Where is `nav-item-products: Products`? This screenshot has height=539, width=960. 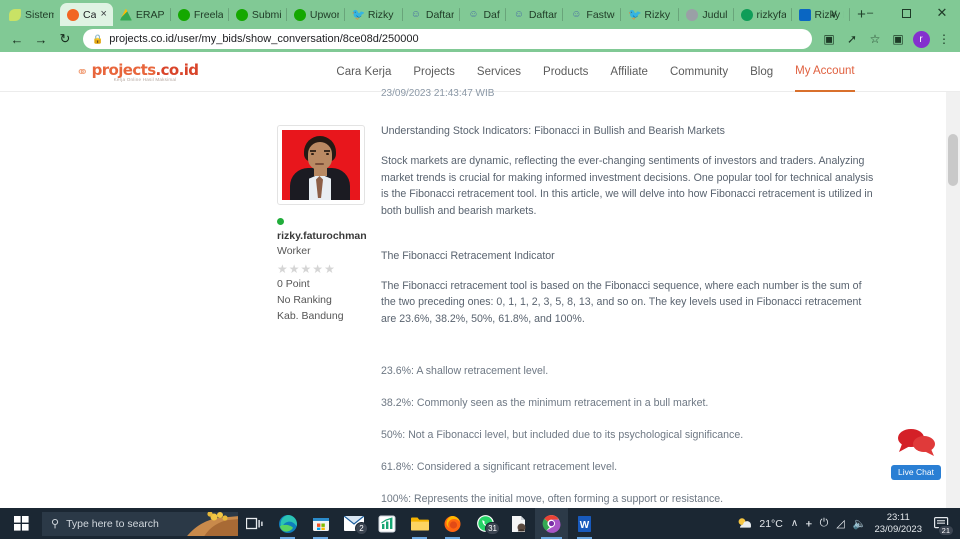 nav-item-products: Products is located at coordinates (565, 72).